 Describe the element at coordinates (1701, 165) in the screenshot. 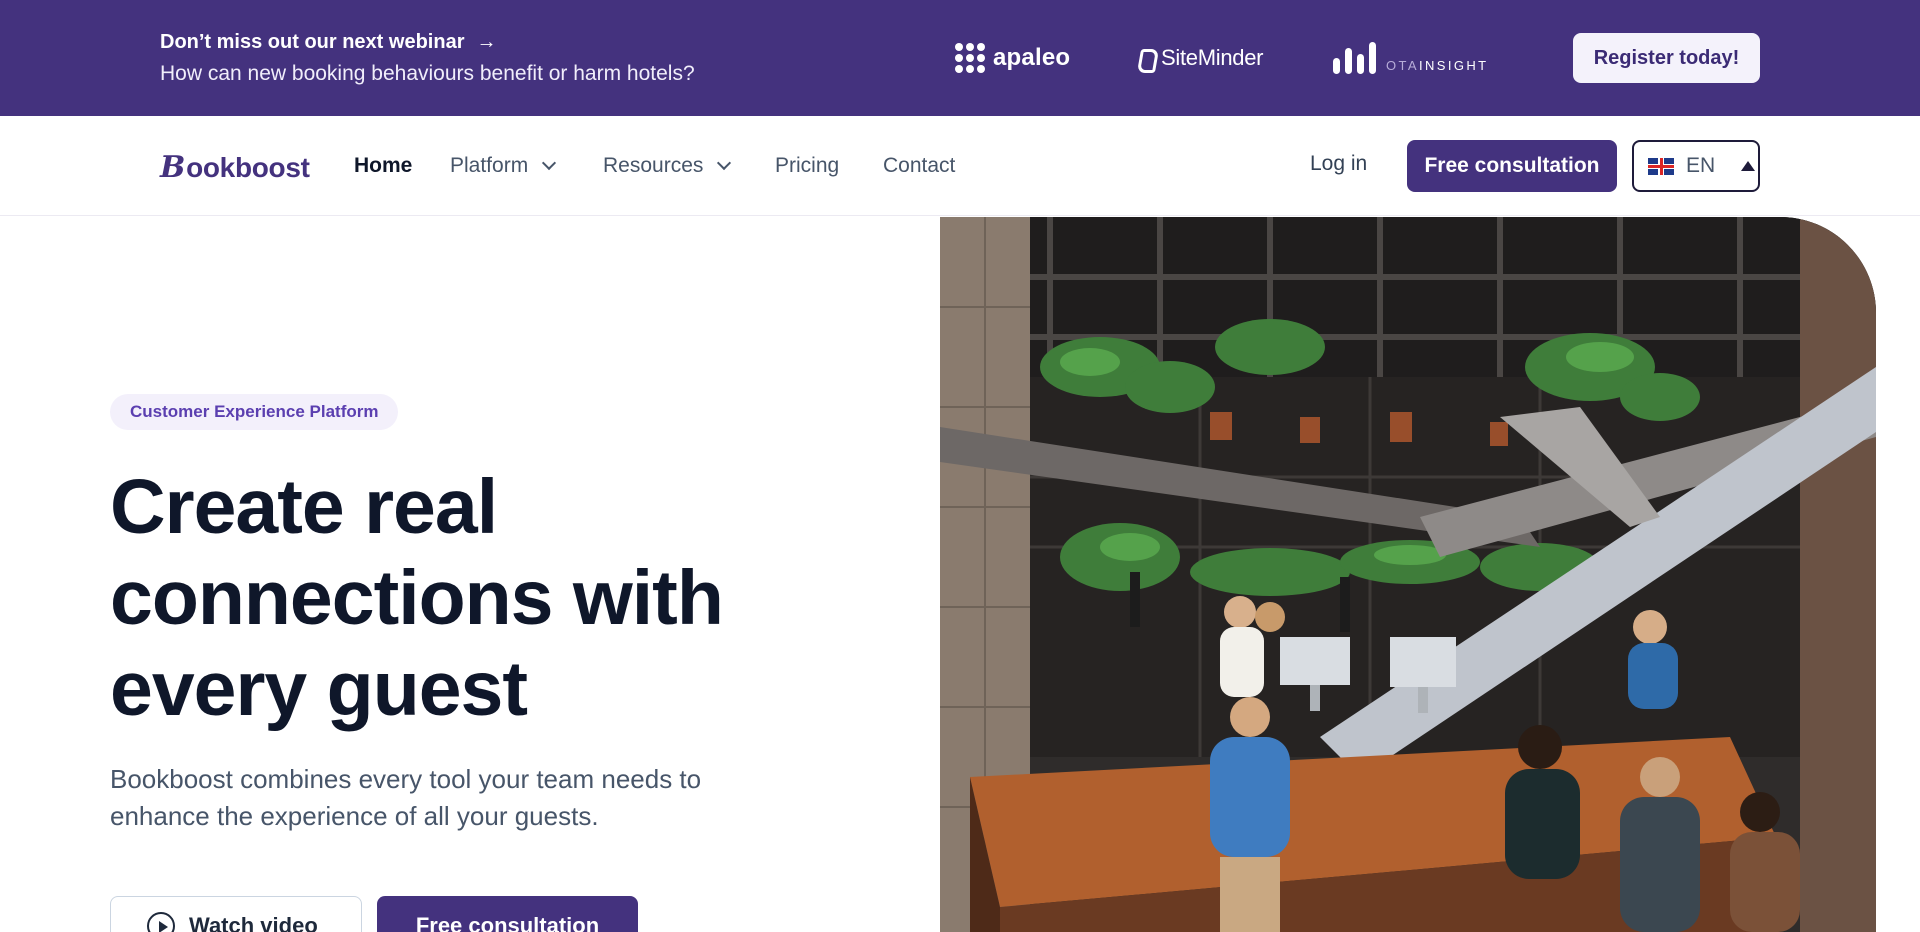

I see `language-code: EN` at that location.